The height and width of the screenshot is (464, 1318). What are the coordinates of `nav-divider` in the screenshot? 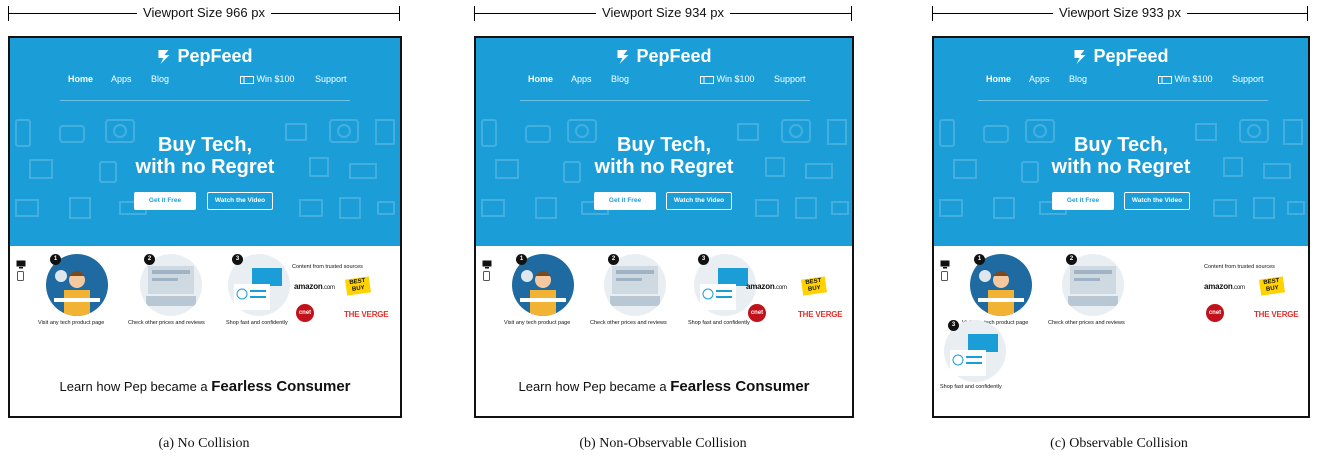 It's located at (1123, 100).